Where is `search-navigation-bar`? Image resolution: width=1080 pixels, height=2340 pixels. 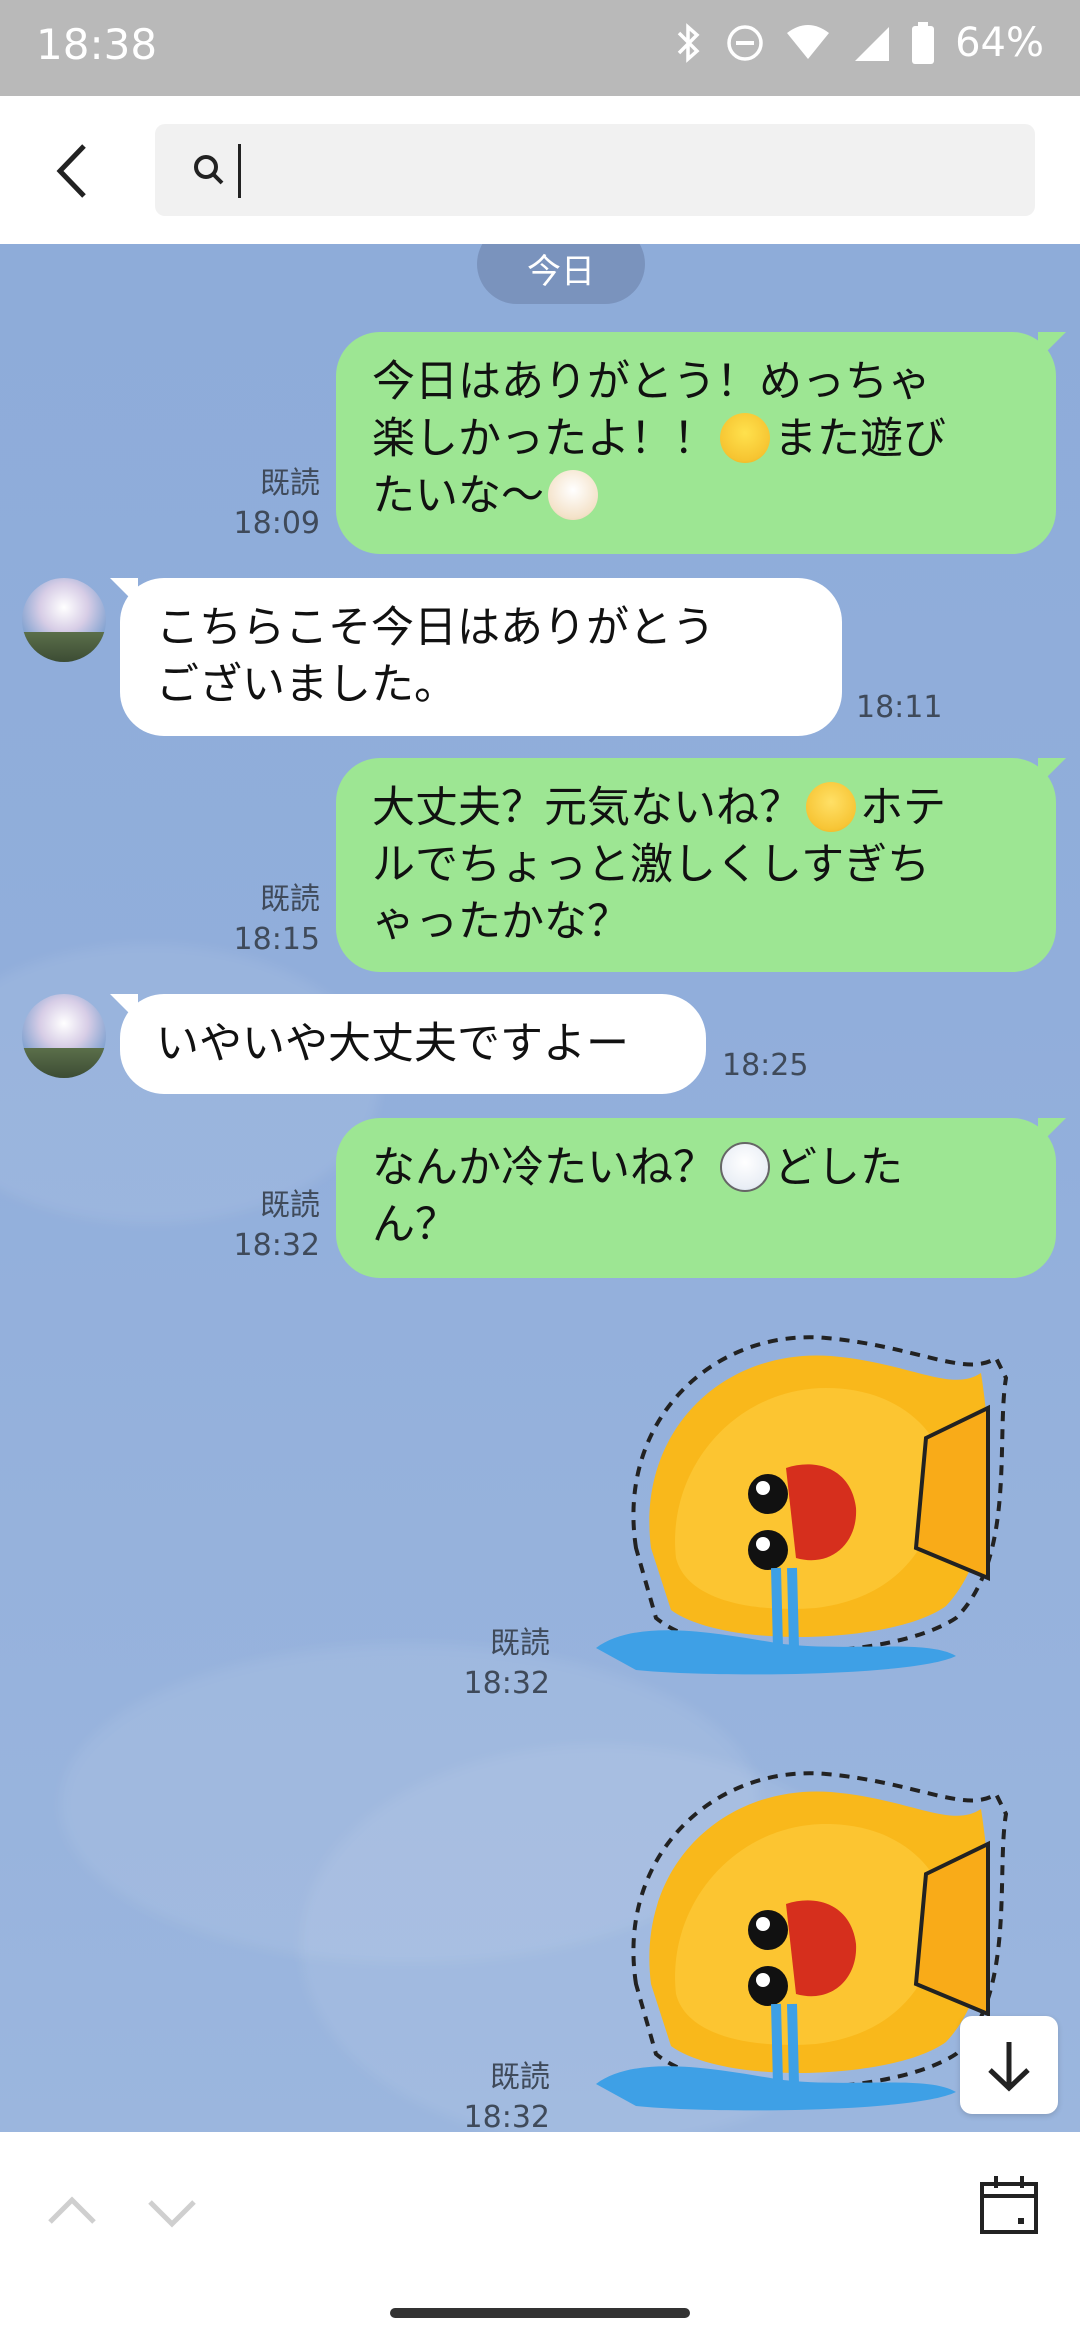 search-navigation-bar is located at coordinates (540, 2236).